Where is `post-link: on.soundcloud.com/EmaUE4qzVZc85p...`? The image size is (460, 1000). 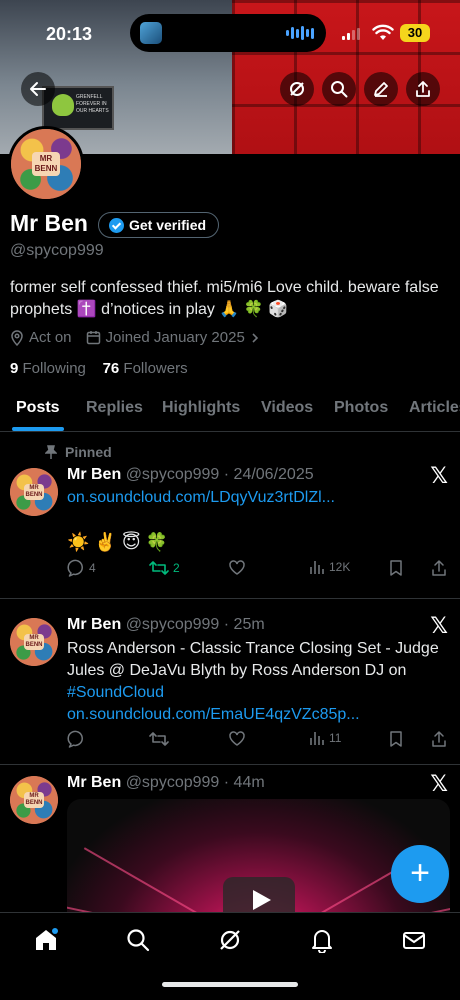
post-link: on.soundcloud.com/EmaUE4qzVZc85p... is located at coordinates (213, 714).